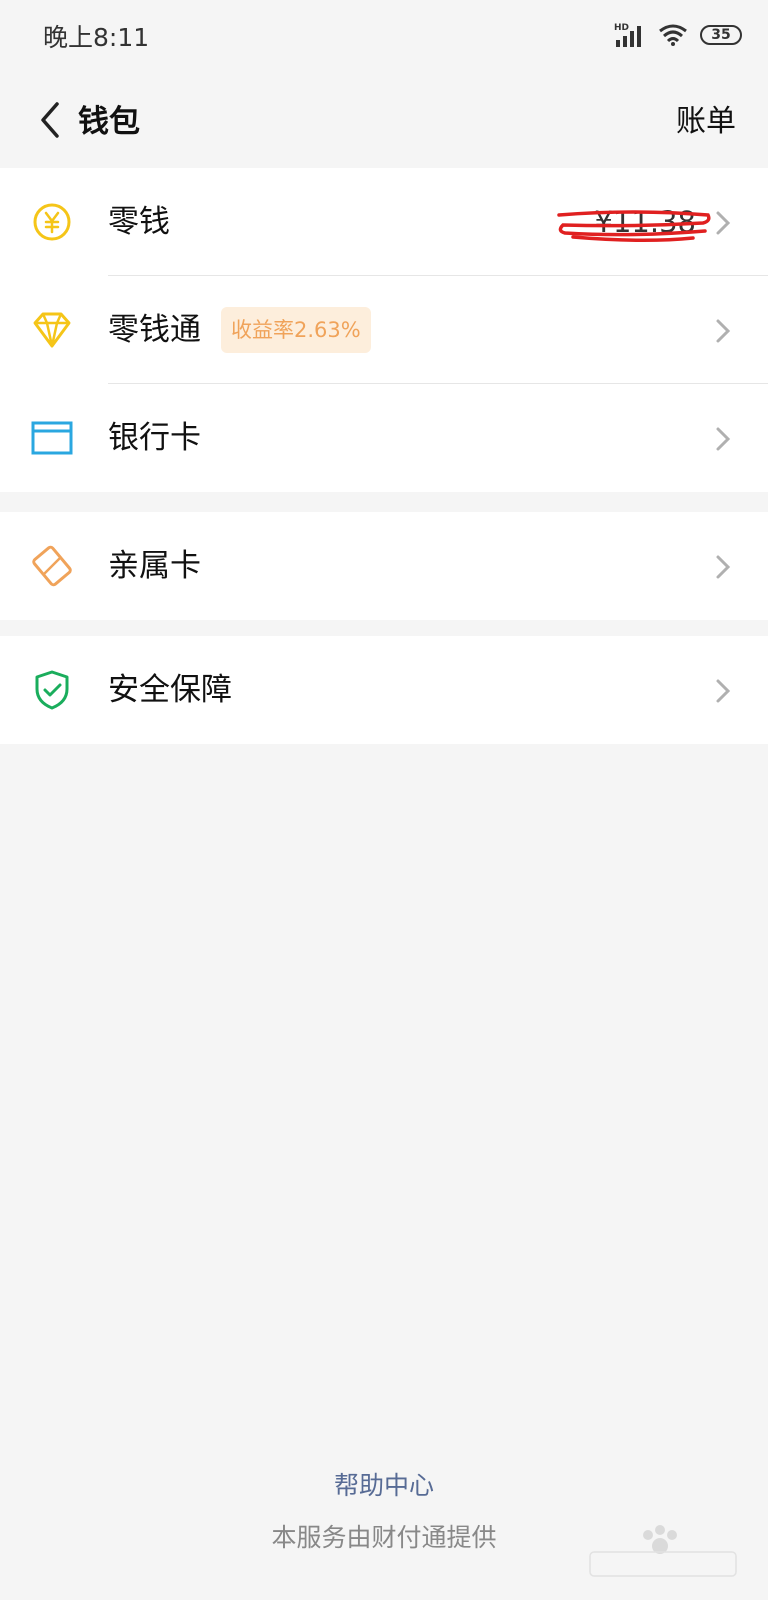  Describe the element at coordinates (154, 330) in the screenshot. I see `change-plus-label: 零钱通` at that location.